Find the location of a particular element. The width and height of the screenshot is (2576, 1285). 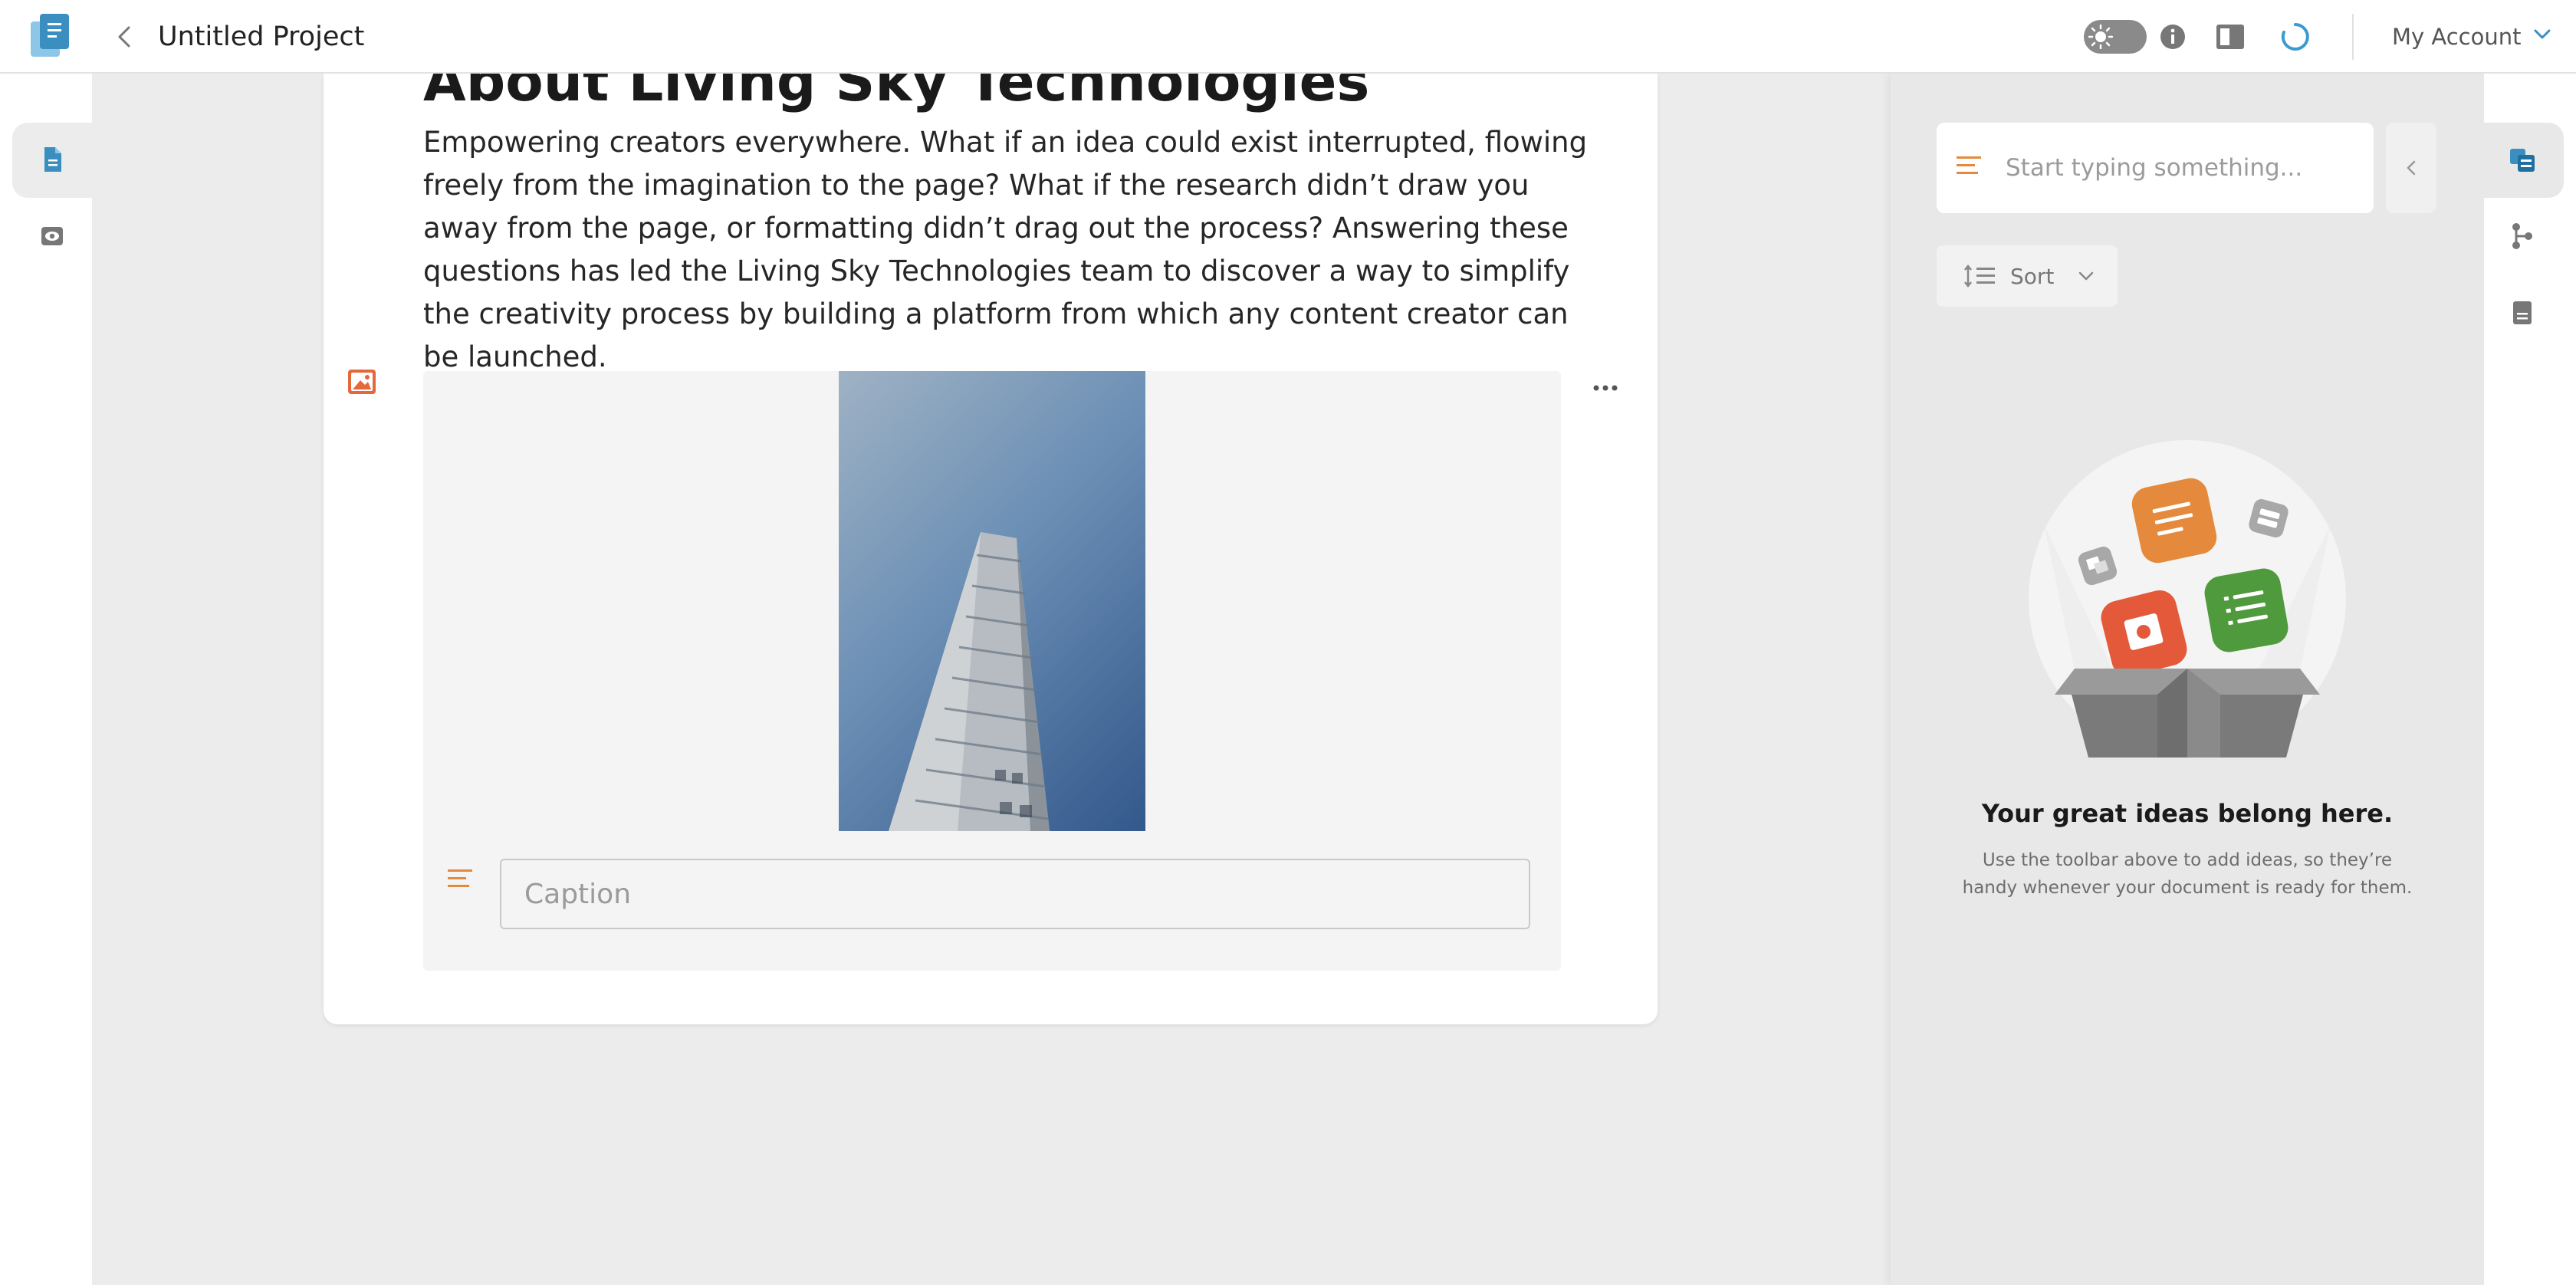

skyscraper-photo is located at coordinates (992, 601).